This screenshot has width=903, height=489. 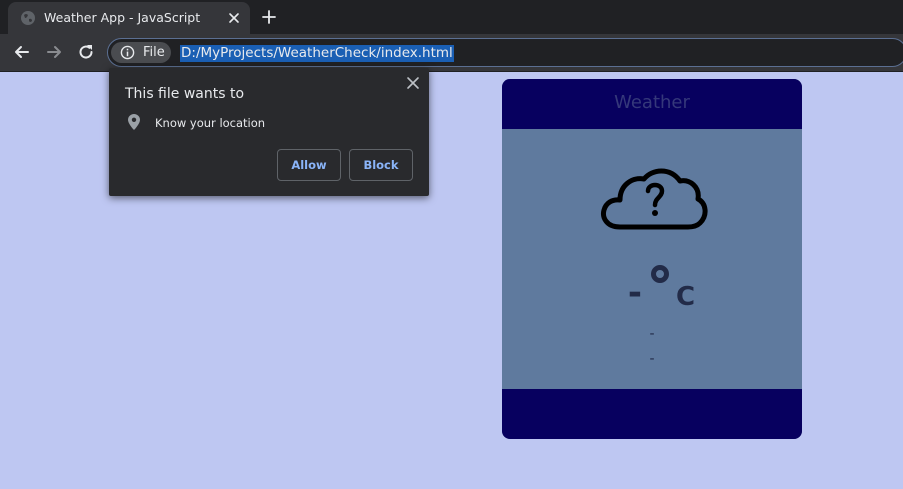 I want to click on card-footer, so click(x=652, y=414).